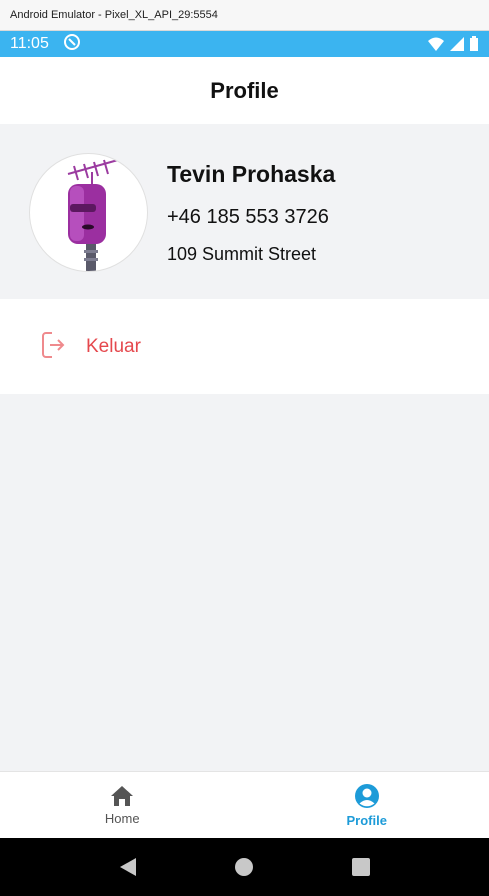 The height and width of the screenshot is (896, 489). I want to click on status-time: 11:05, so click(29, 43).